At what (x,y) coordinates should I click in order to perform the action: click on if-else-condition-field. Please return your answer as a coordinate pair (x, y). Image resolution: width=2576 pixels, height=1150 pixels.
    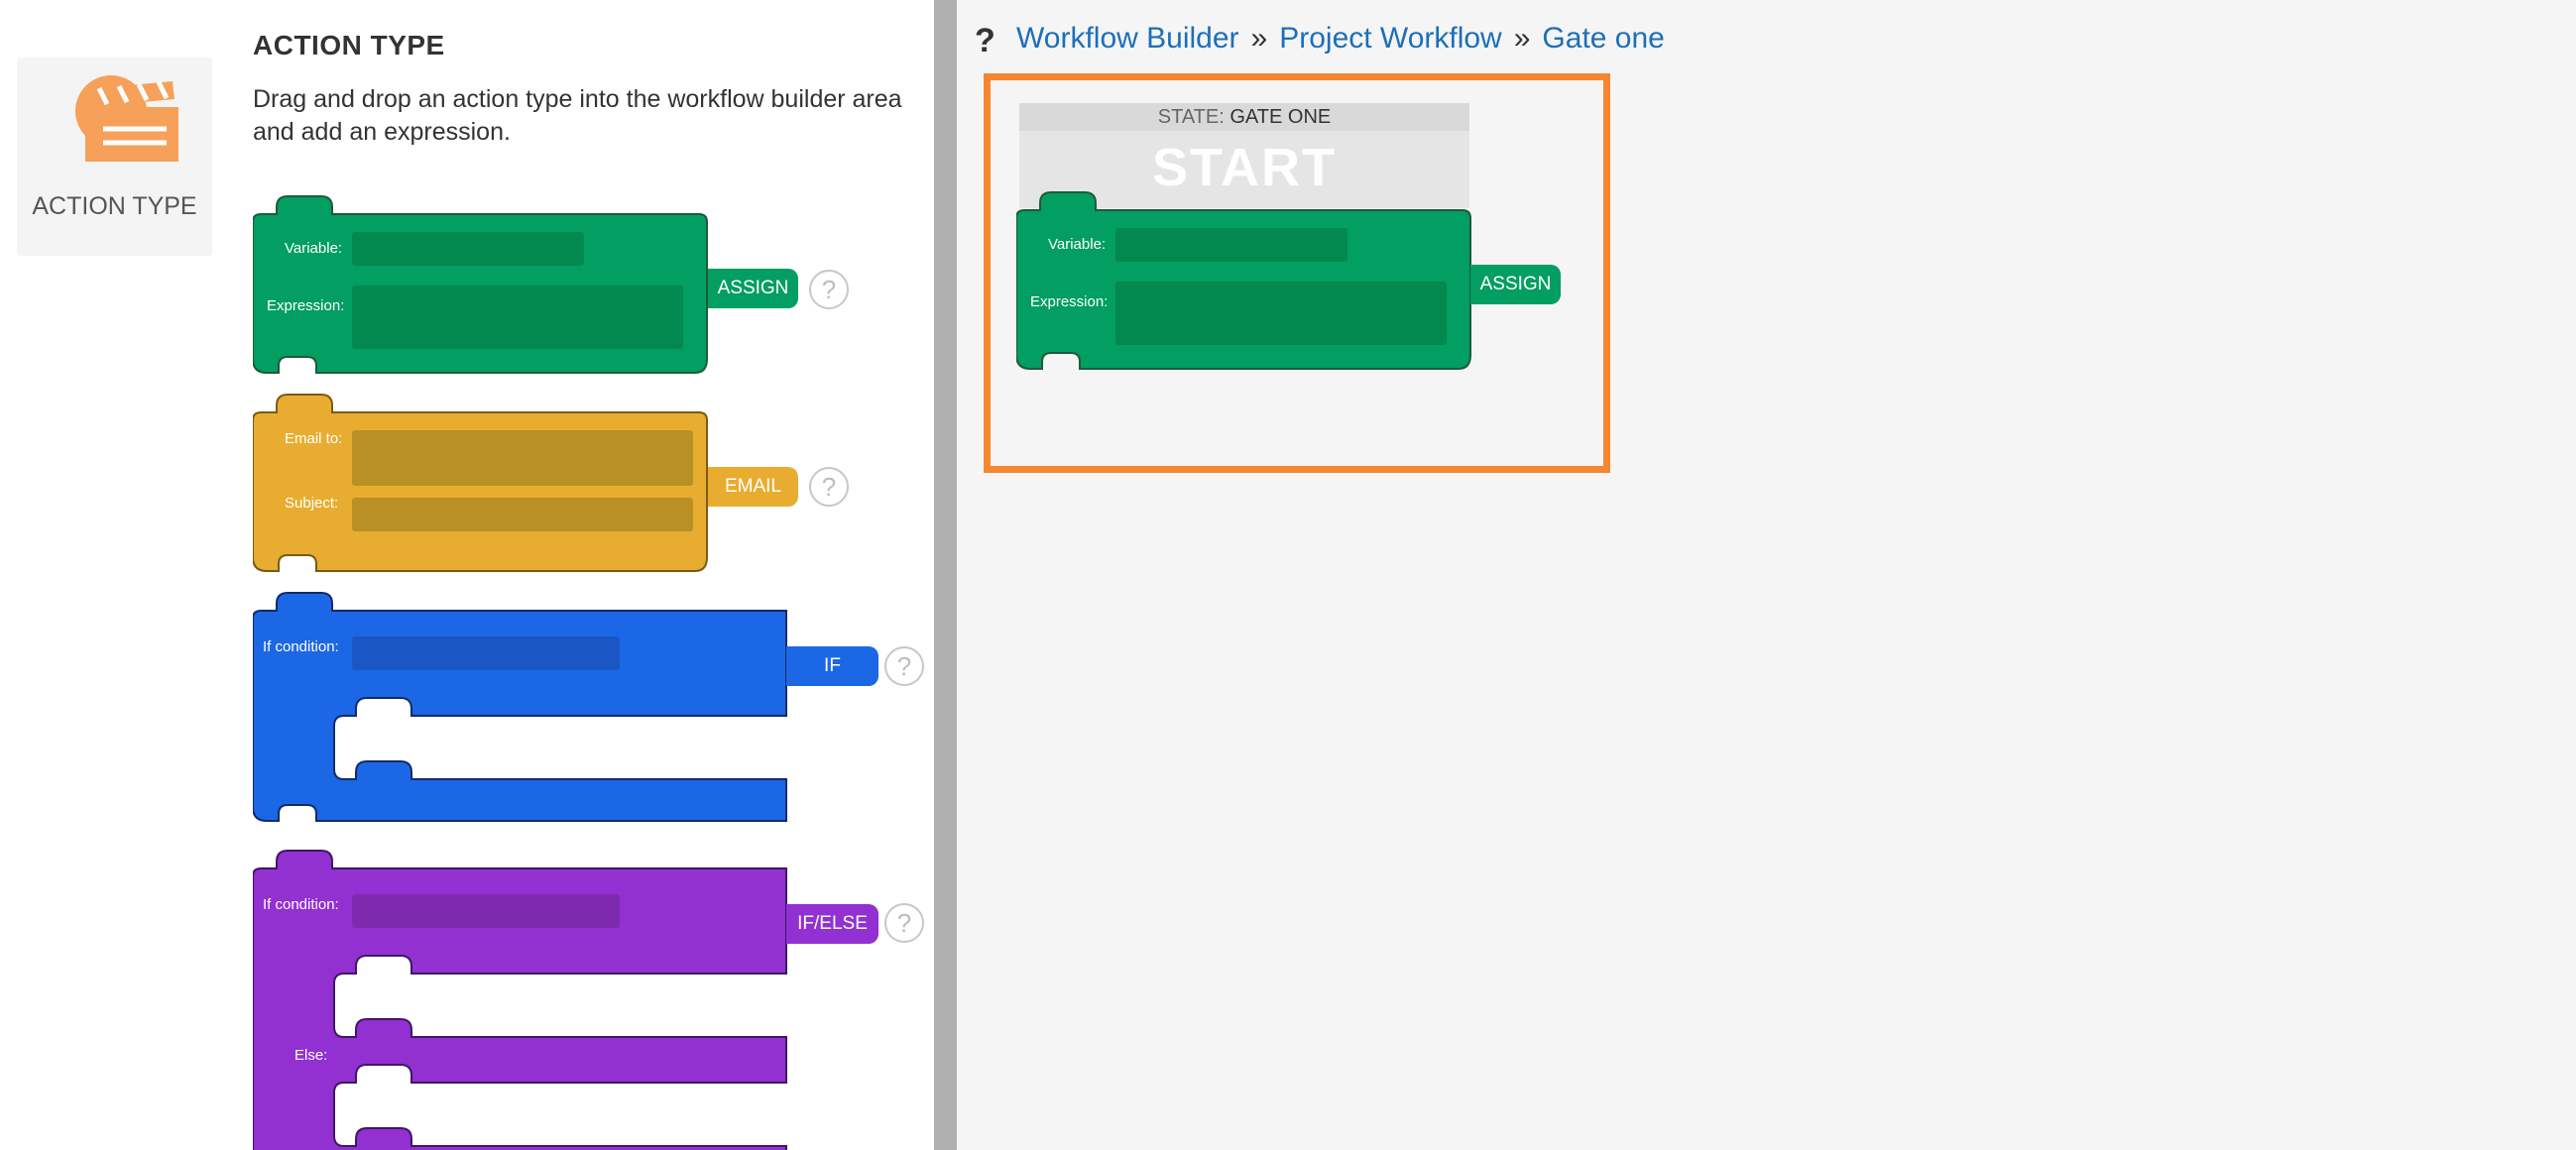
    Looking at the image, I should click on (486, 911).